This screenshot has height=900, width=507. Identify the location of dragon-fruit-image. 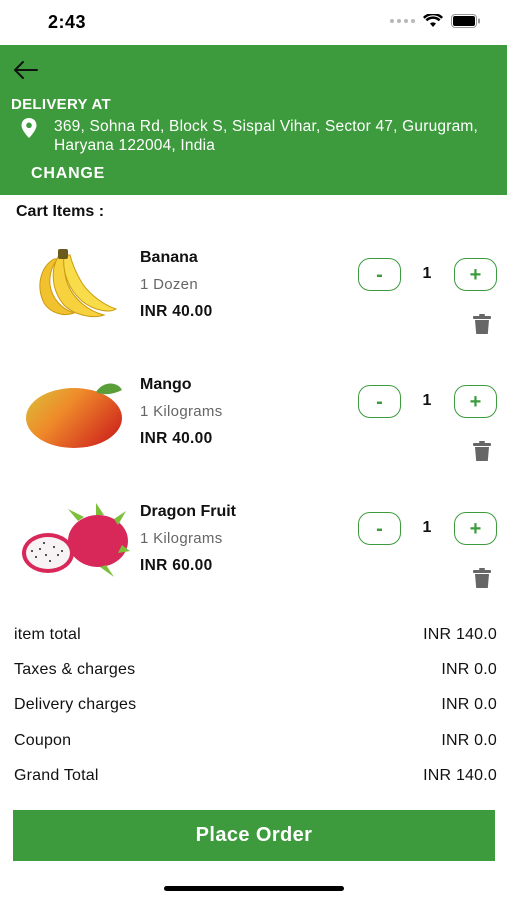
(76, 540).